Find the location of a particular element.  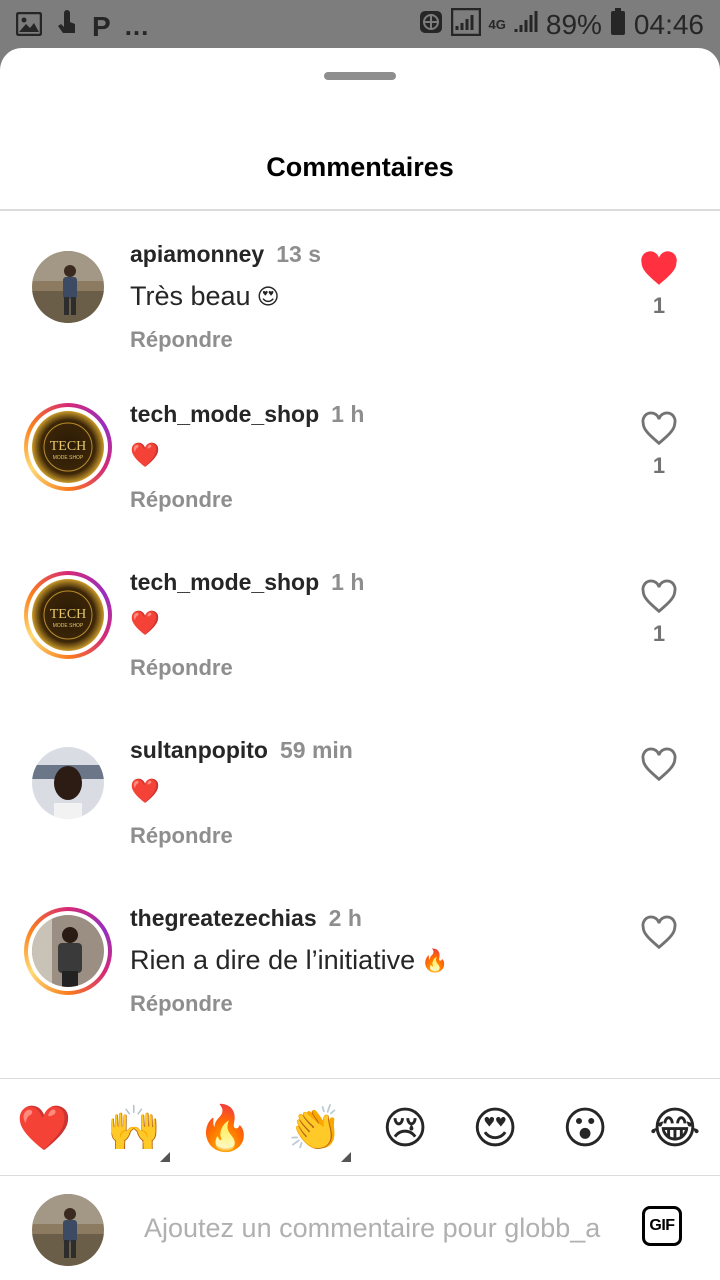

avatar-with-story is located at coordinates (68, 951).